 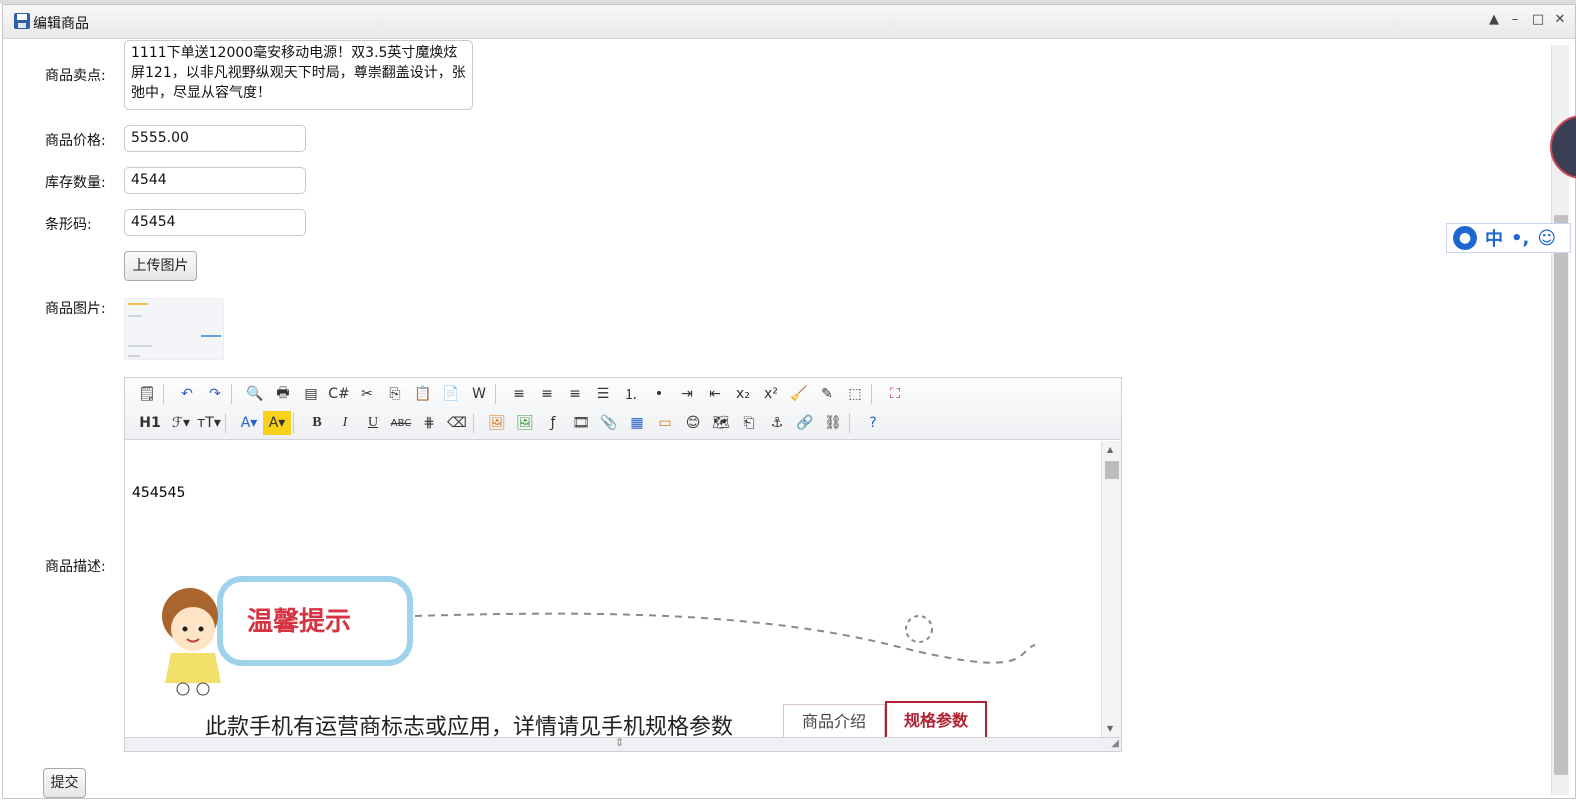 I want to click on align-center-icon: ≡, so click(x=547, y=394).